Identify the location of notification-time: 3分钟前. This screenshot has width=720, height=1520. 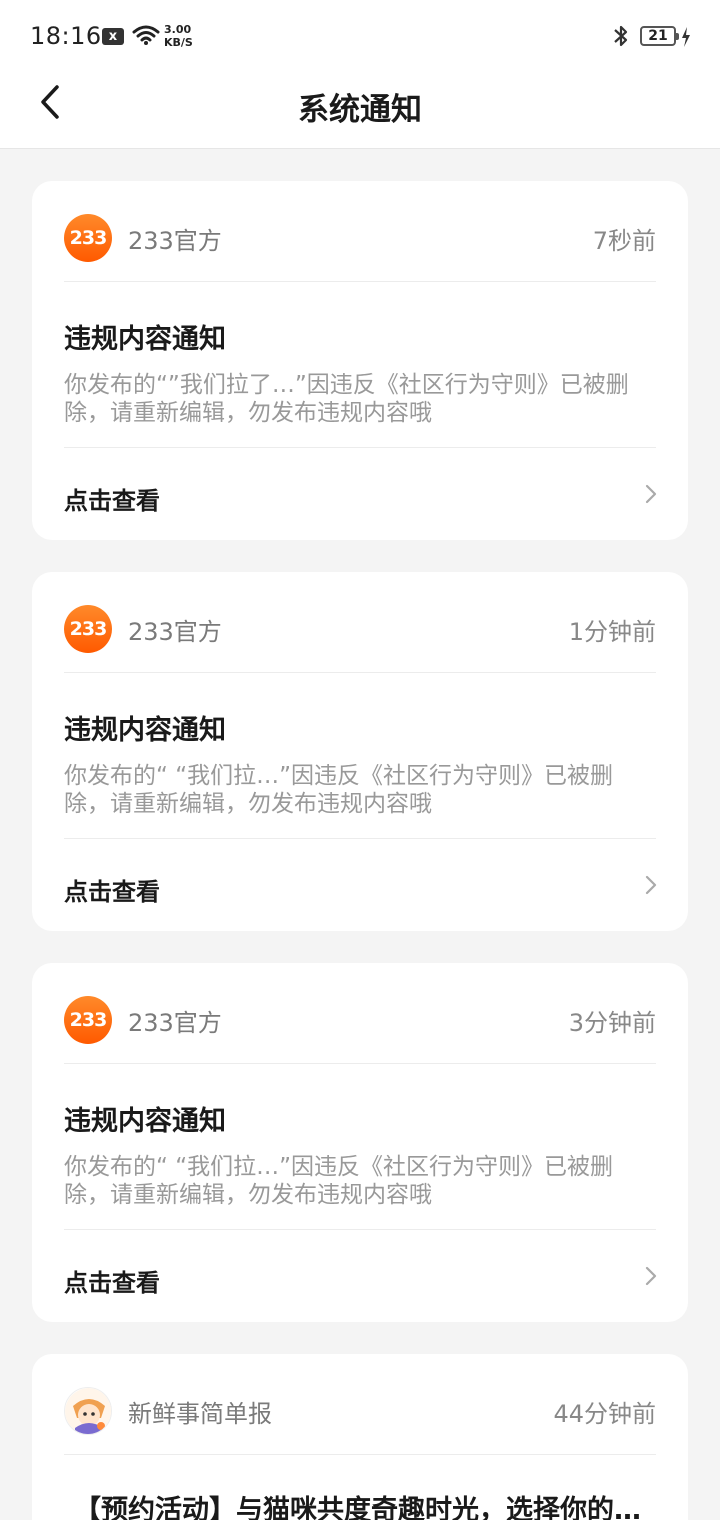
(612, 1023).